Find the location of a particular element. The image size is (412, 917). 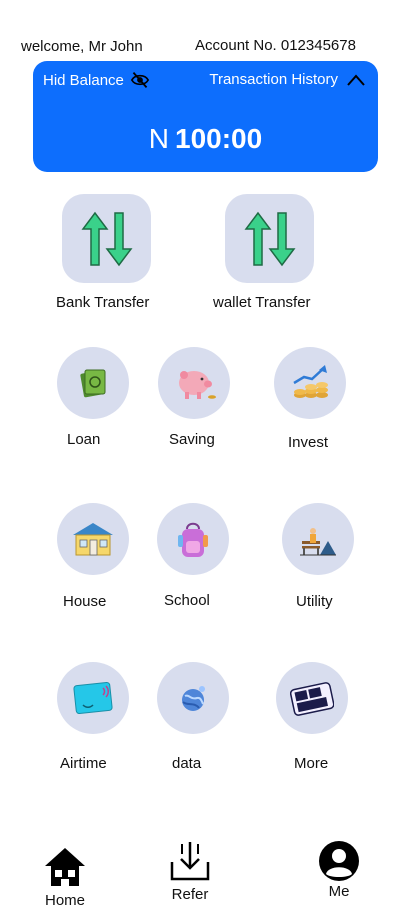

saving-button is located at coordinates (194, 383).